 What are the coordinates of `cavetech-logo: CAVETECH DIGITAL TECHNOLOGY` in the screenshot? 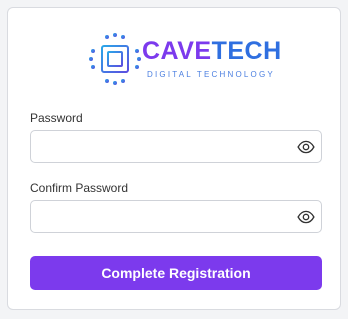 It's located at (184, 59).